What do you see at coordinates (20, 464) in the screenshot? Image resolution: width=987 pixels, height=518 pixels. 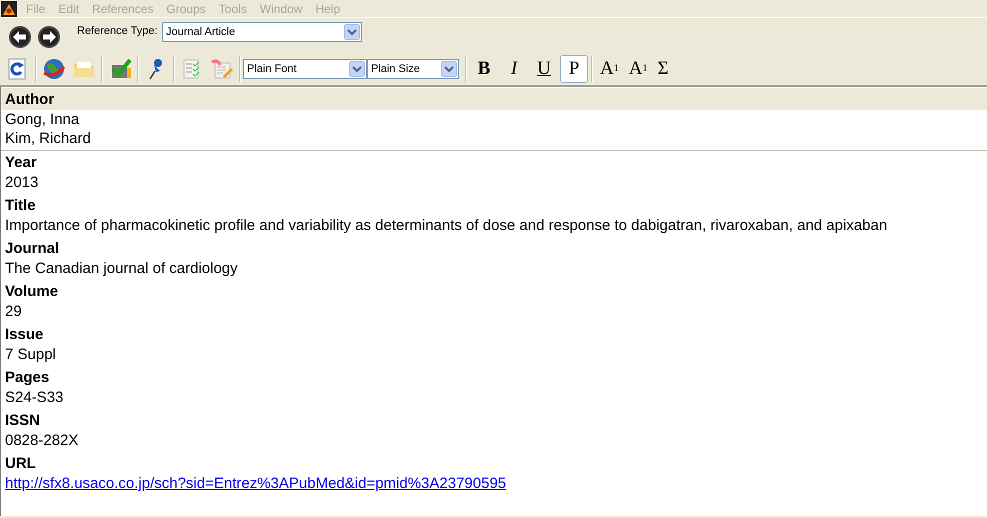 I see `field-label: URL` at bounding box center [20, 464].